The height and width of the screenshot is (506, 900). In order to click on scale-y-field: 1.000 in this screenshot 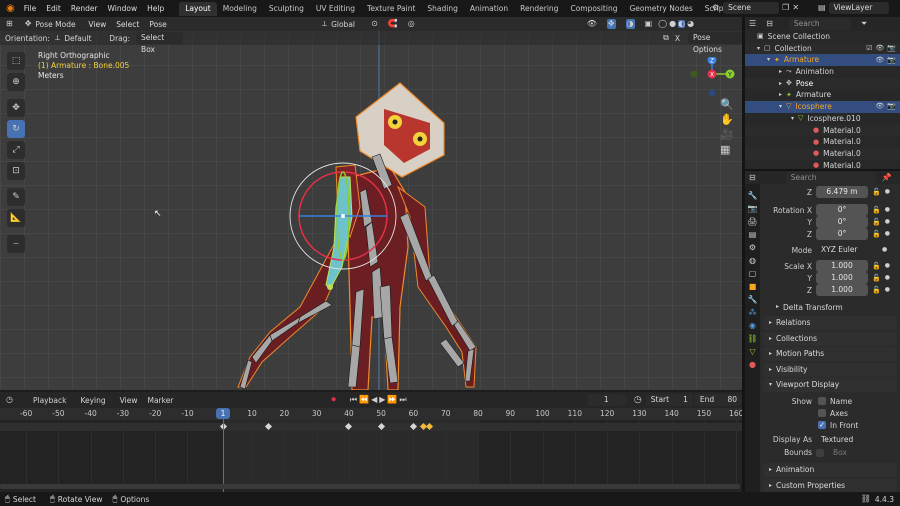, I will do `click(842, 278)`.